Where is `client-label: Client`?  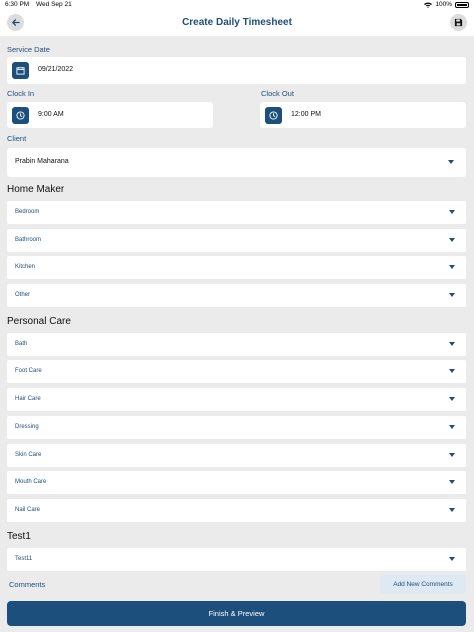
client-label: Client is located at coordinates (17, 138).